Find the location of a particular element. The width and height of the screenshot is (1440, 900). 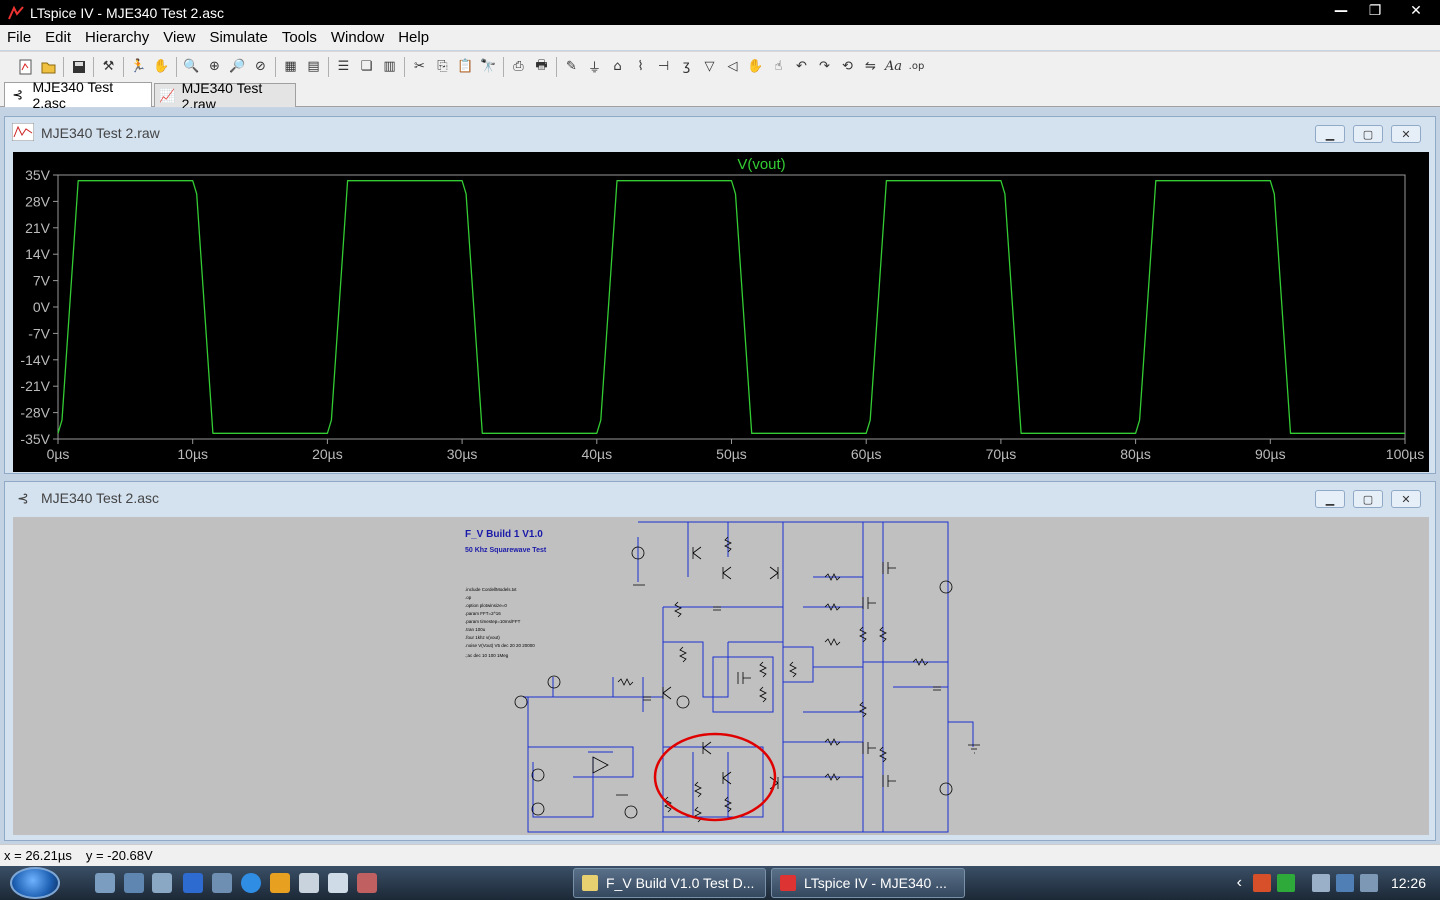

cut-icon: ✂ is located at coordinates (419, 67).